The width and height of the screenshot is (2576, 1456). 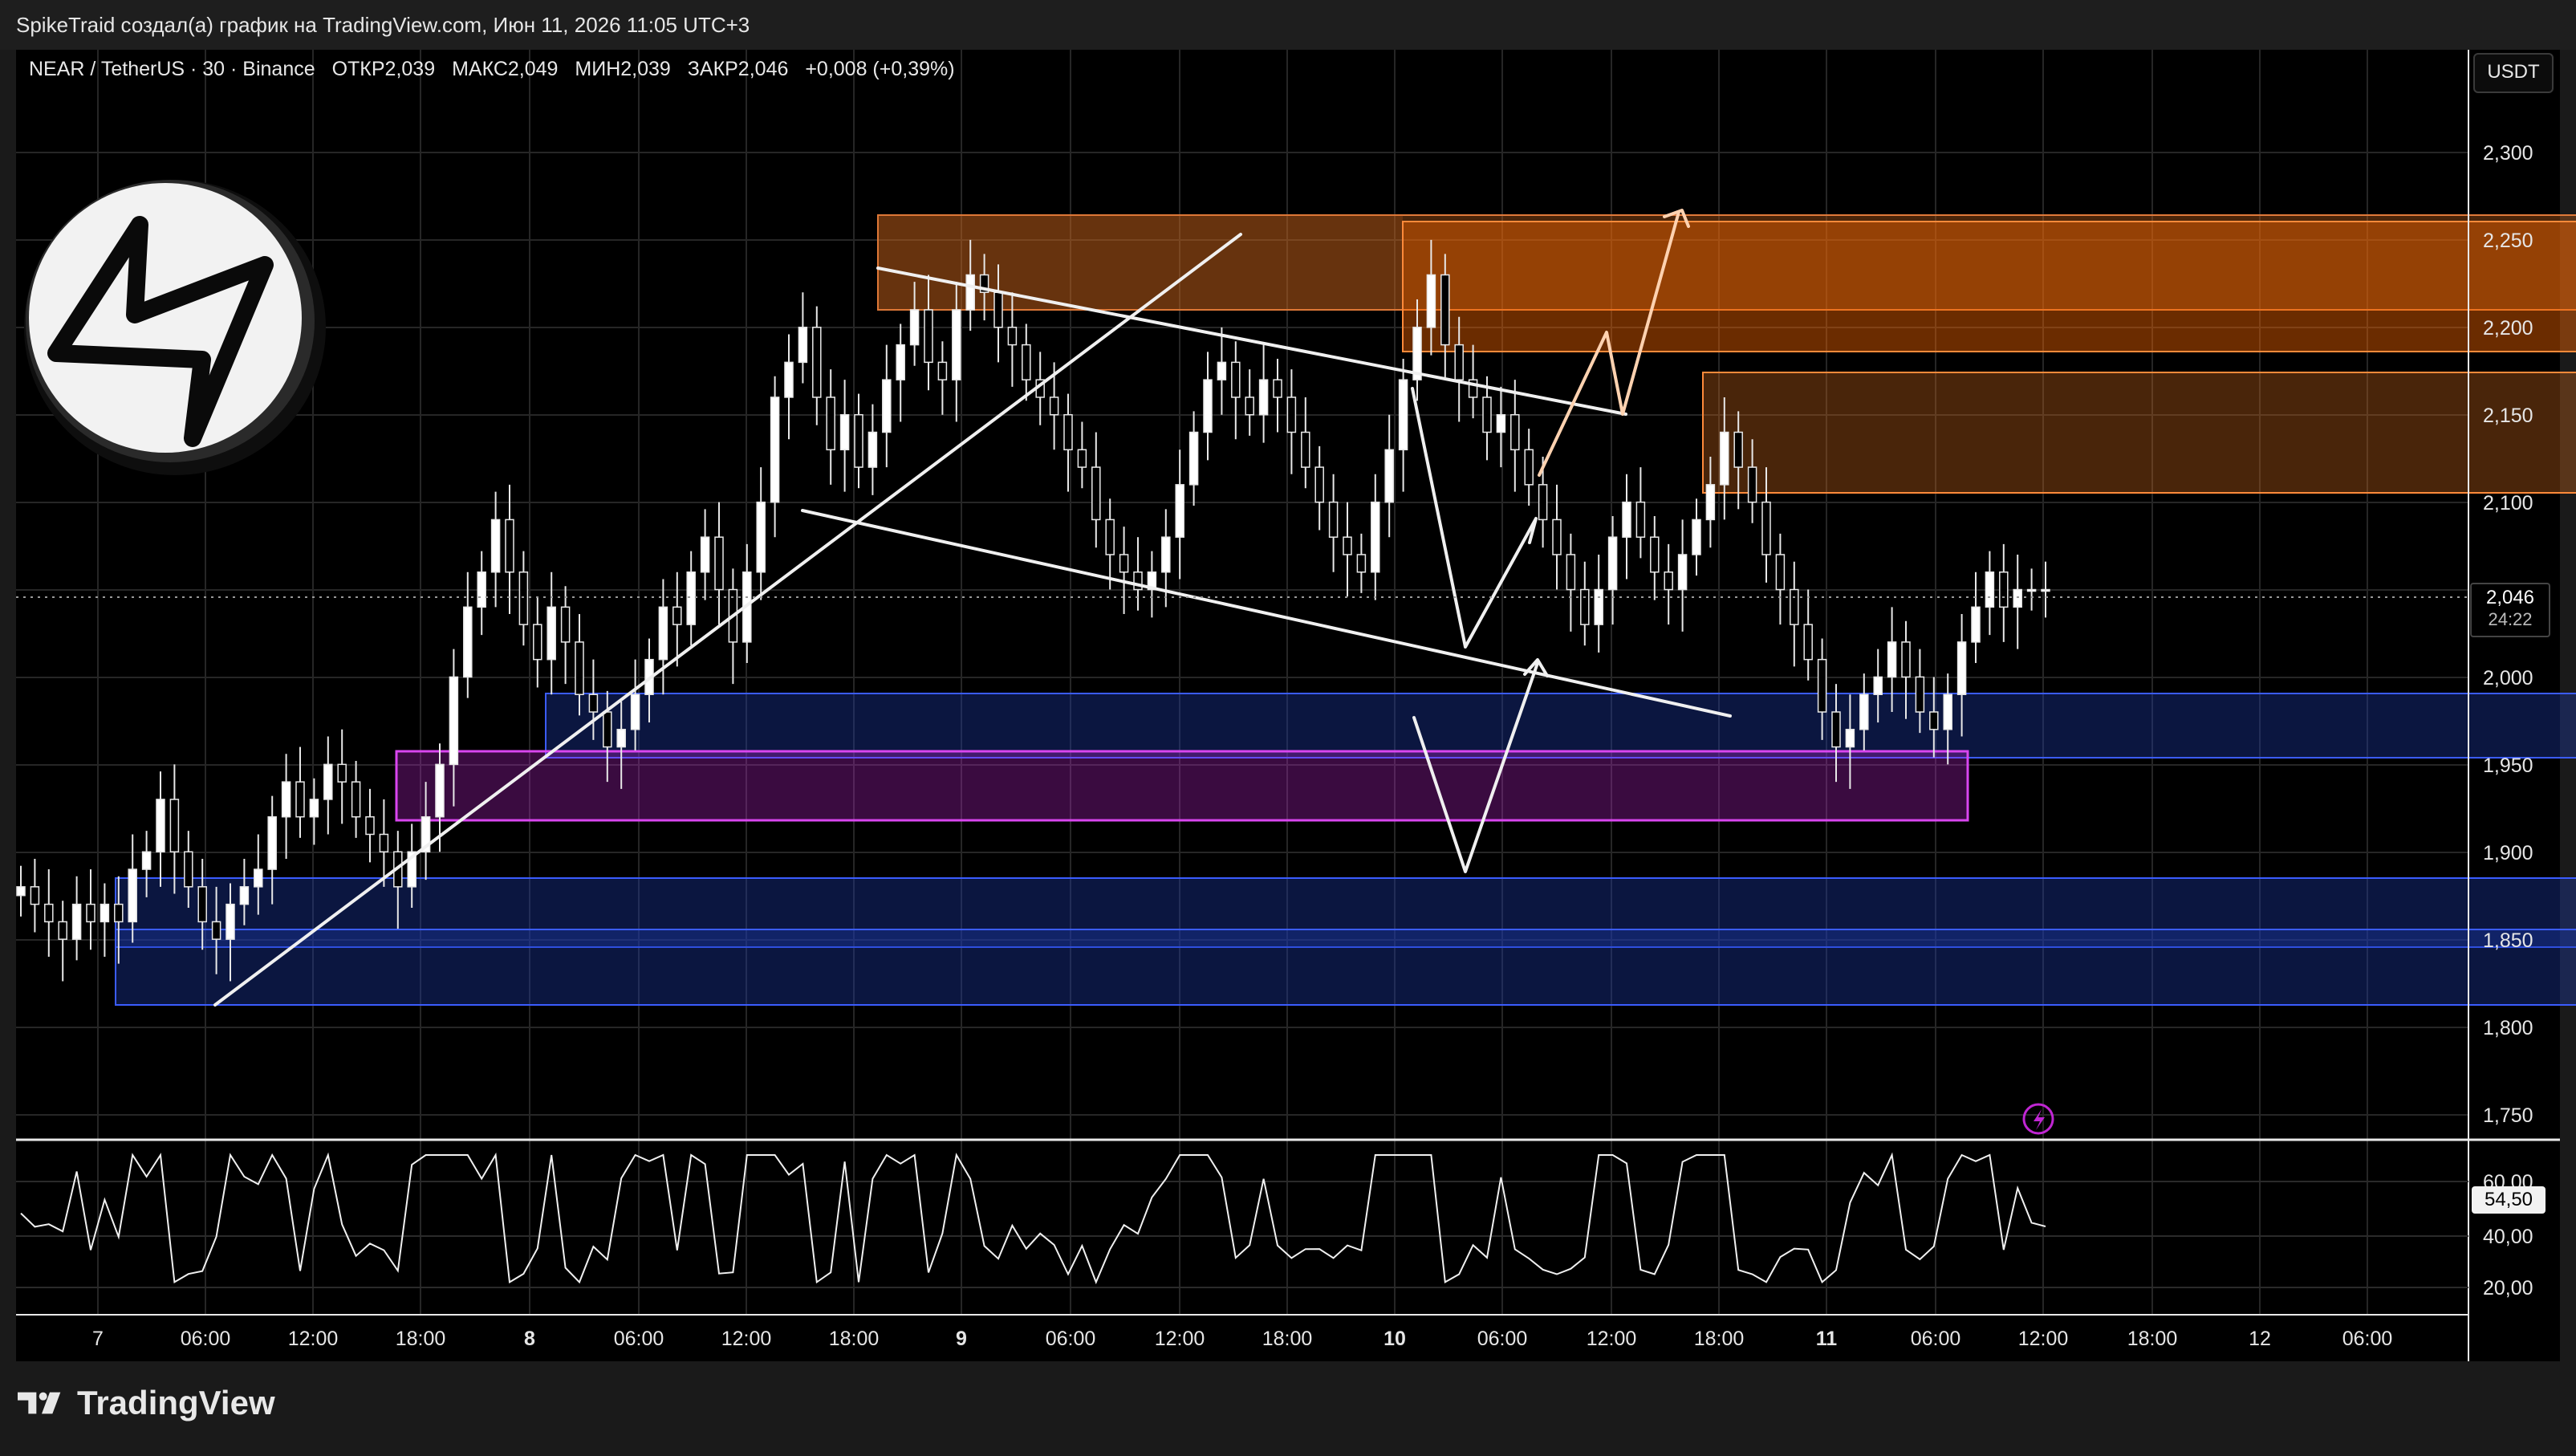 What do you see at coordinates (2152, 1339) in the screenshot?
I see `time-tick-label: 18:00` at bounding box center [2152, 1339].